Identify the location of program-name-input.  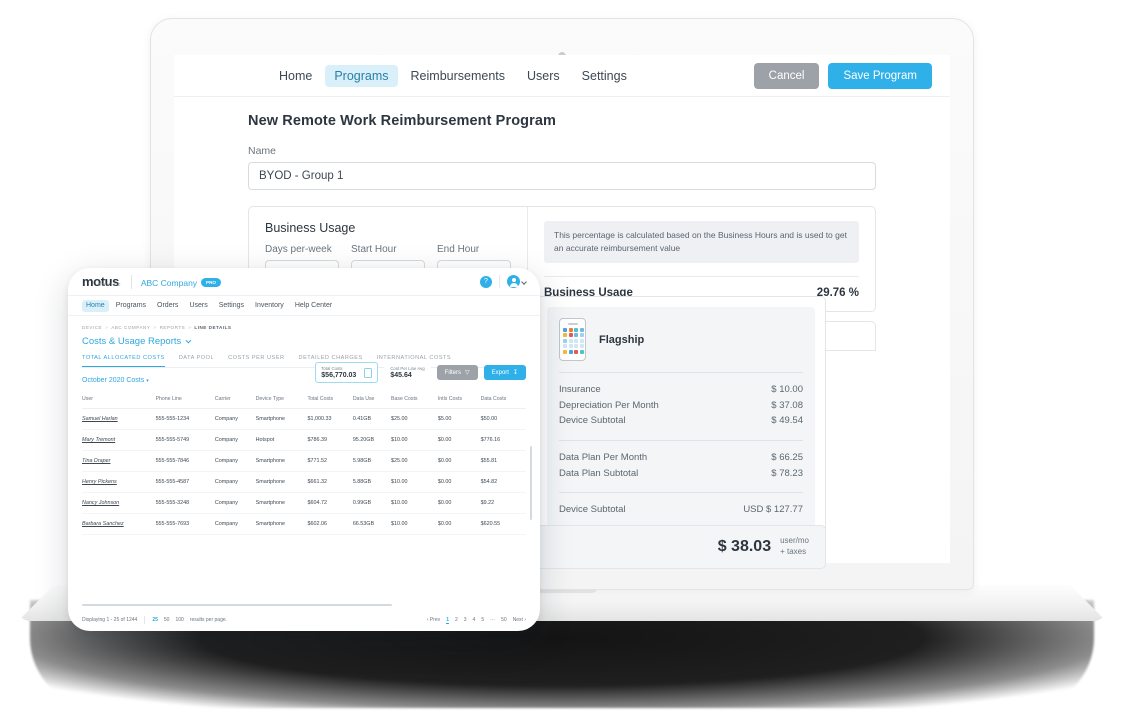
(562, 176).